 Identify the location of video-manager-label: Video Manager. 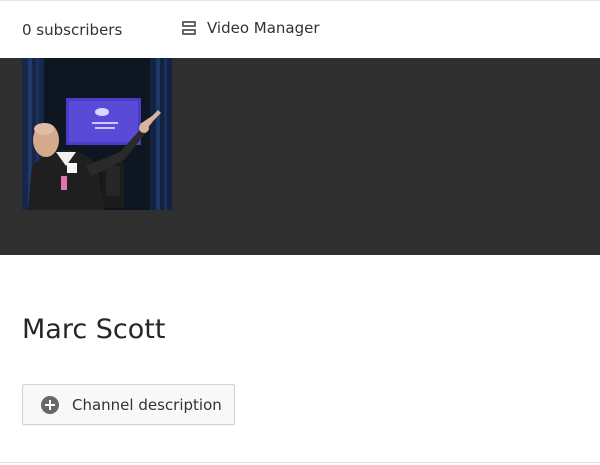
(263, 28).